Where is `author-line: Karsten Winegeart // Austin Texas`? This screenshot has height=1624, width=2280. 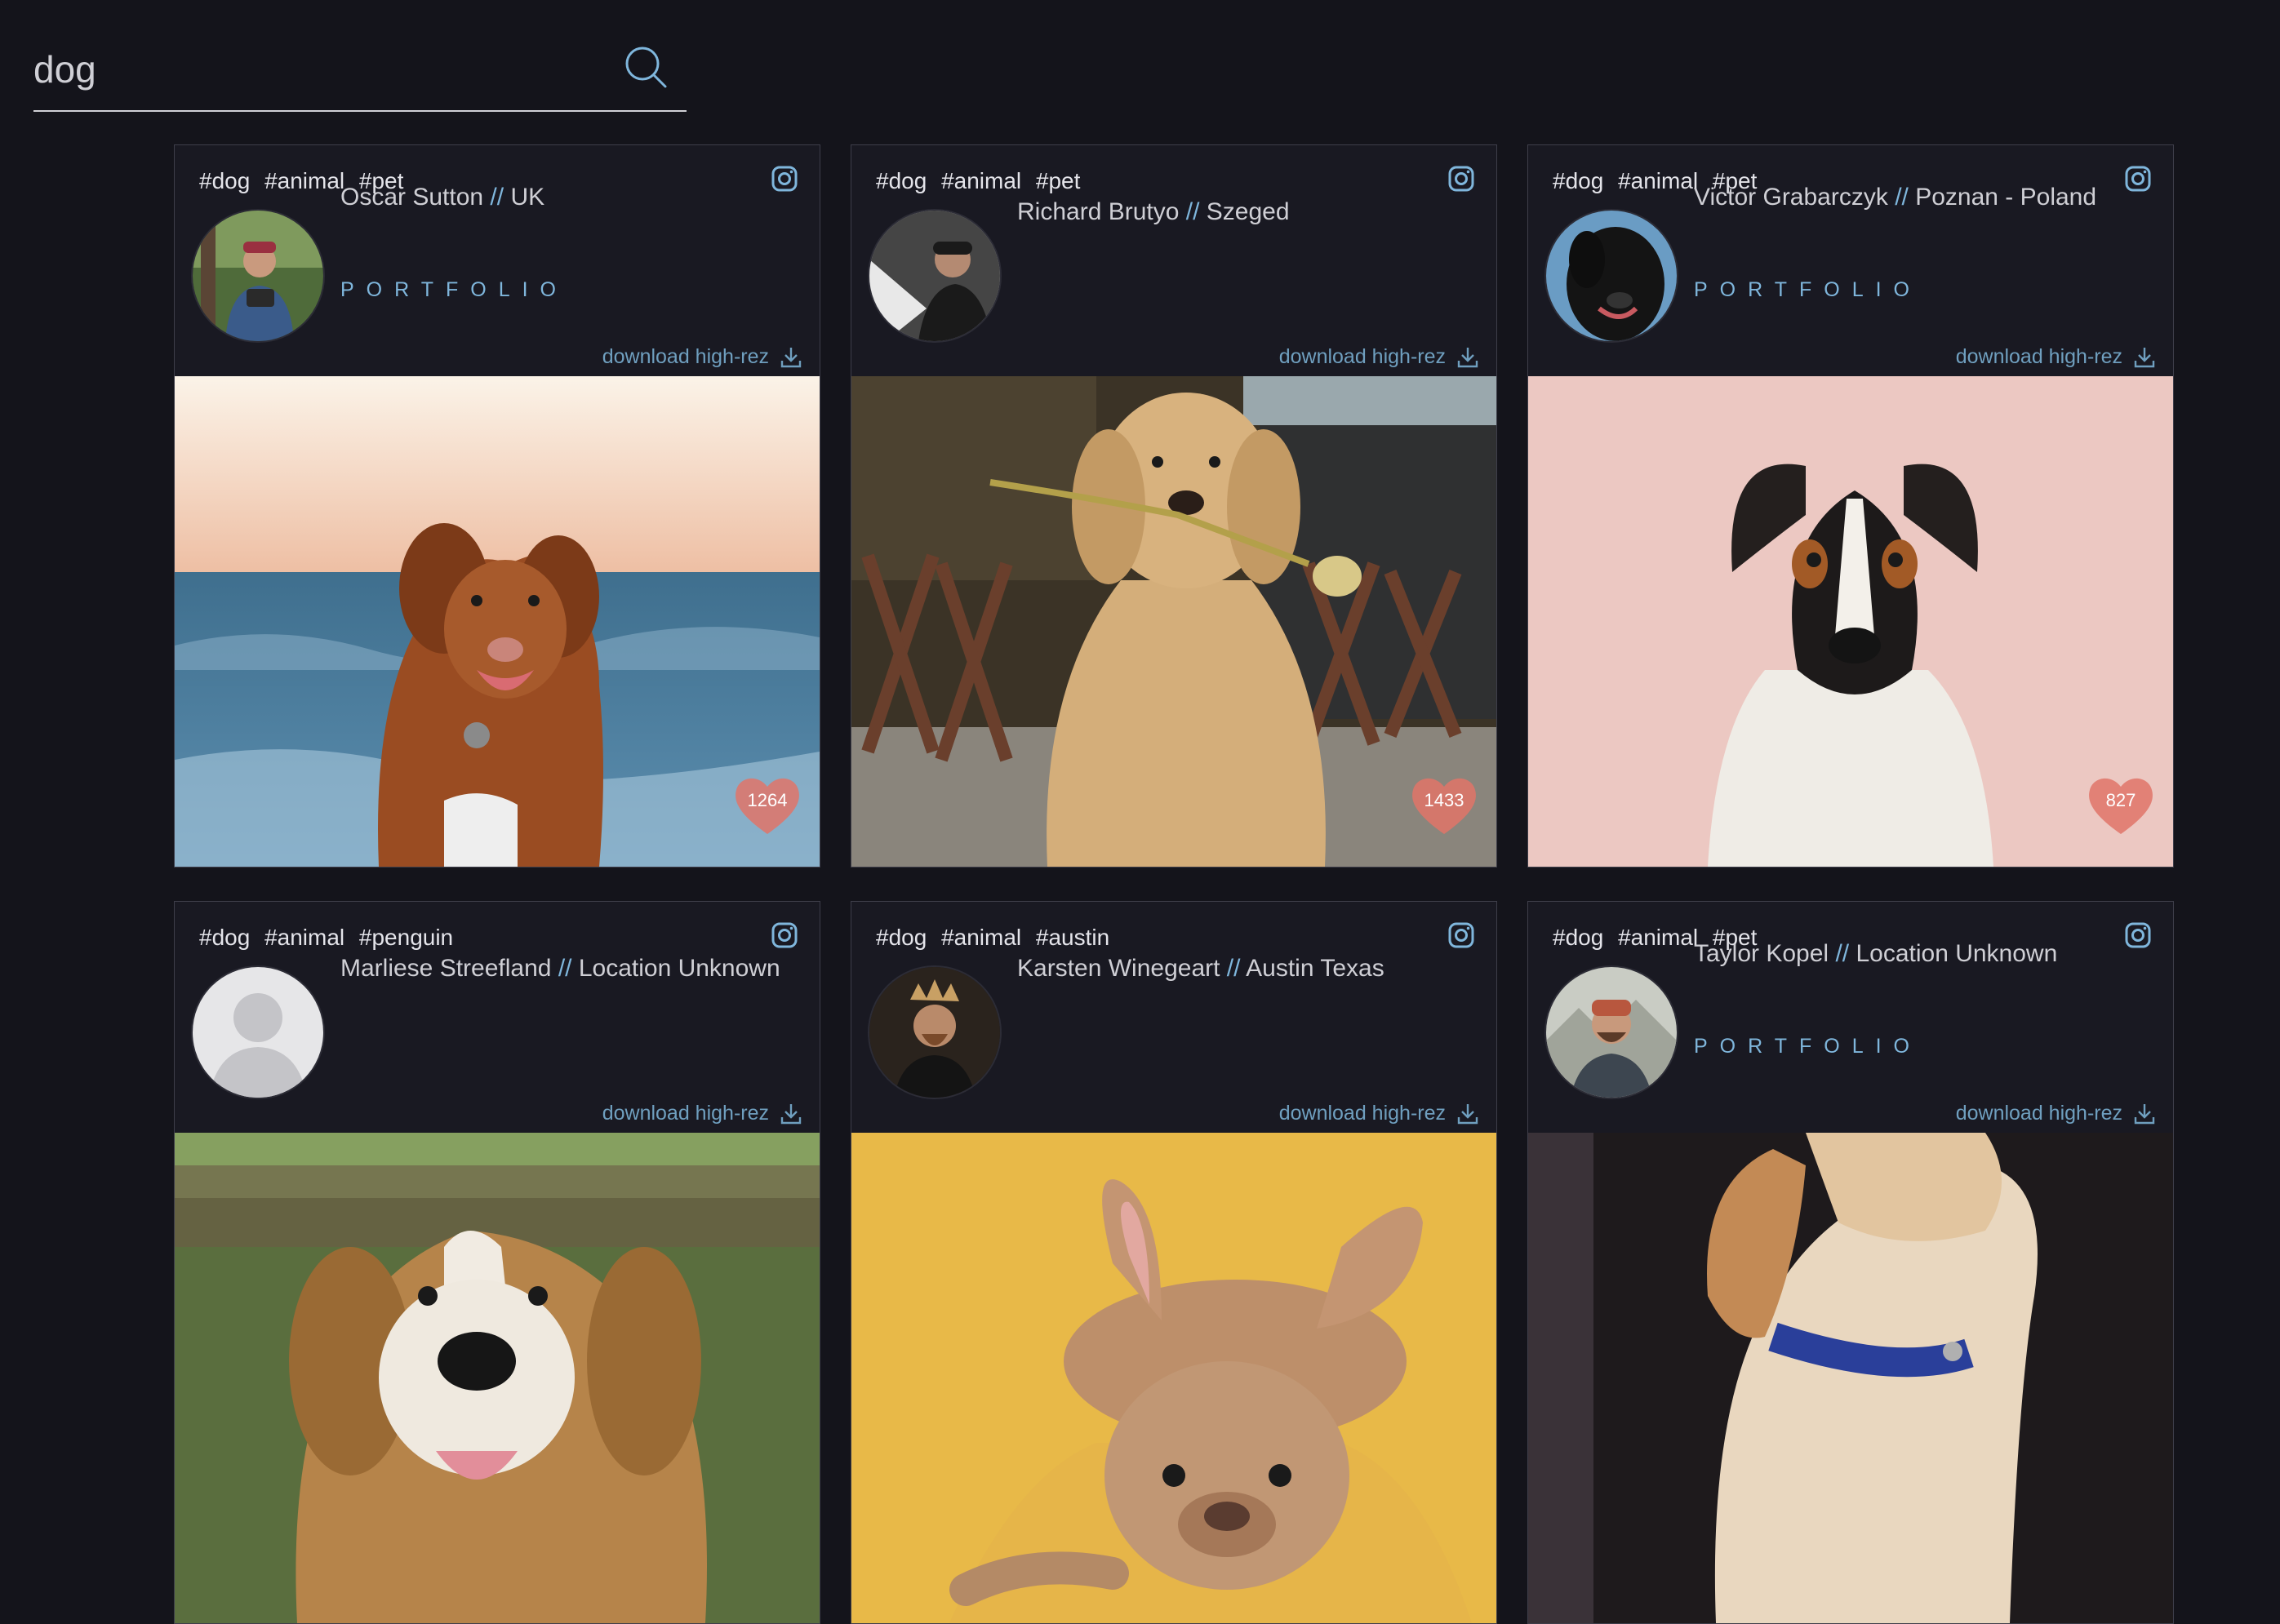 author-line: Karsten Winegeart // Austin Texas is located at coordinates (1201, 969).